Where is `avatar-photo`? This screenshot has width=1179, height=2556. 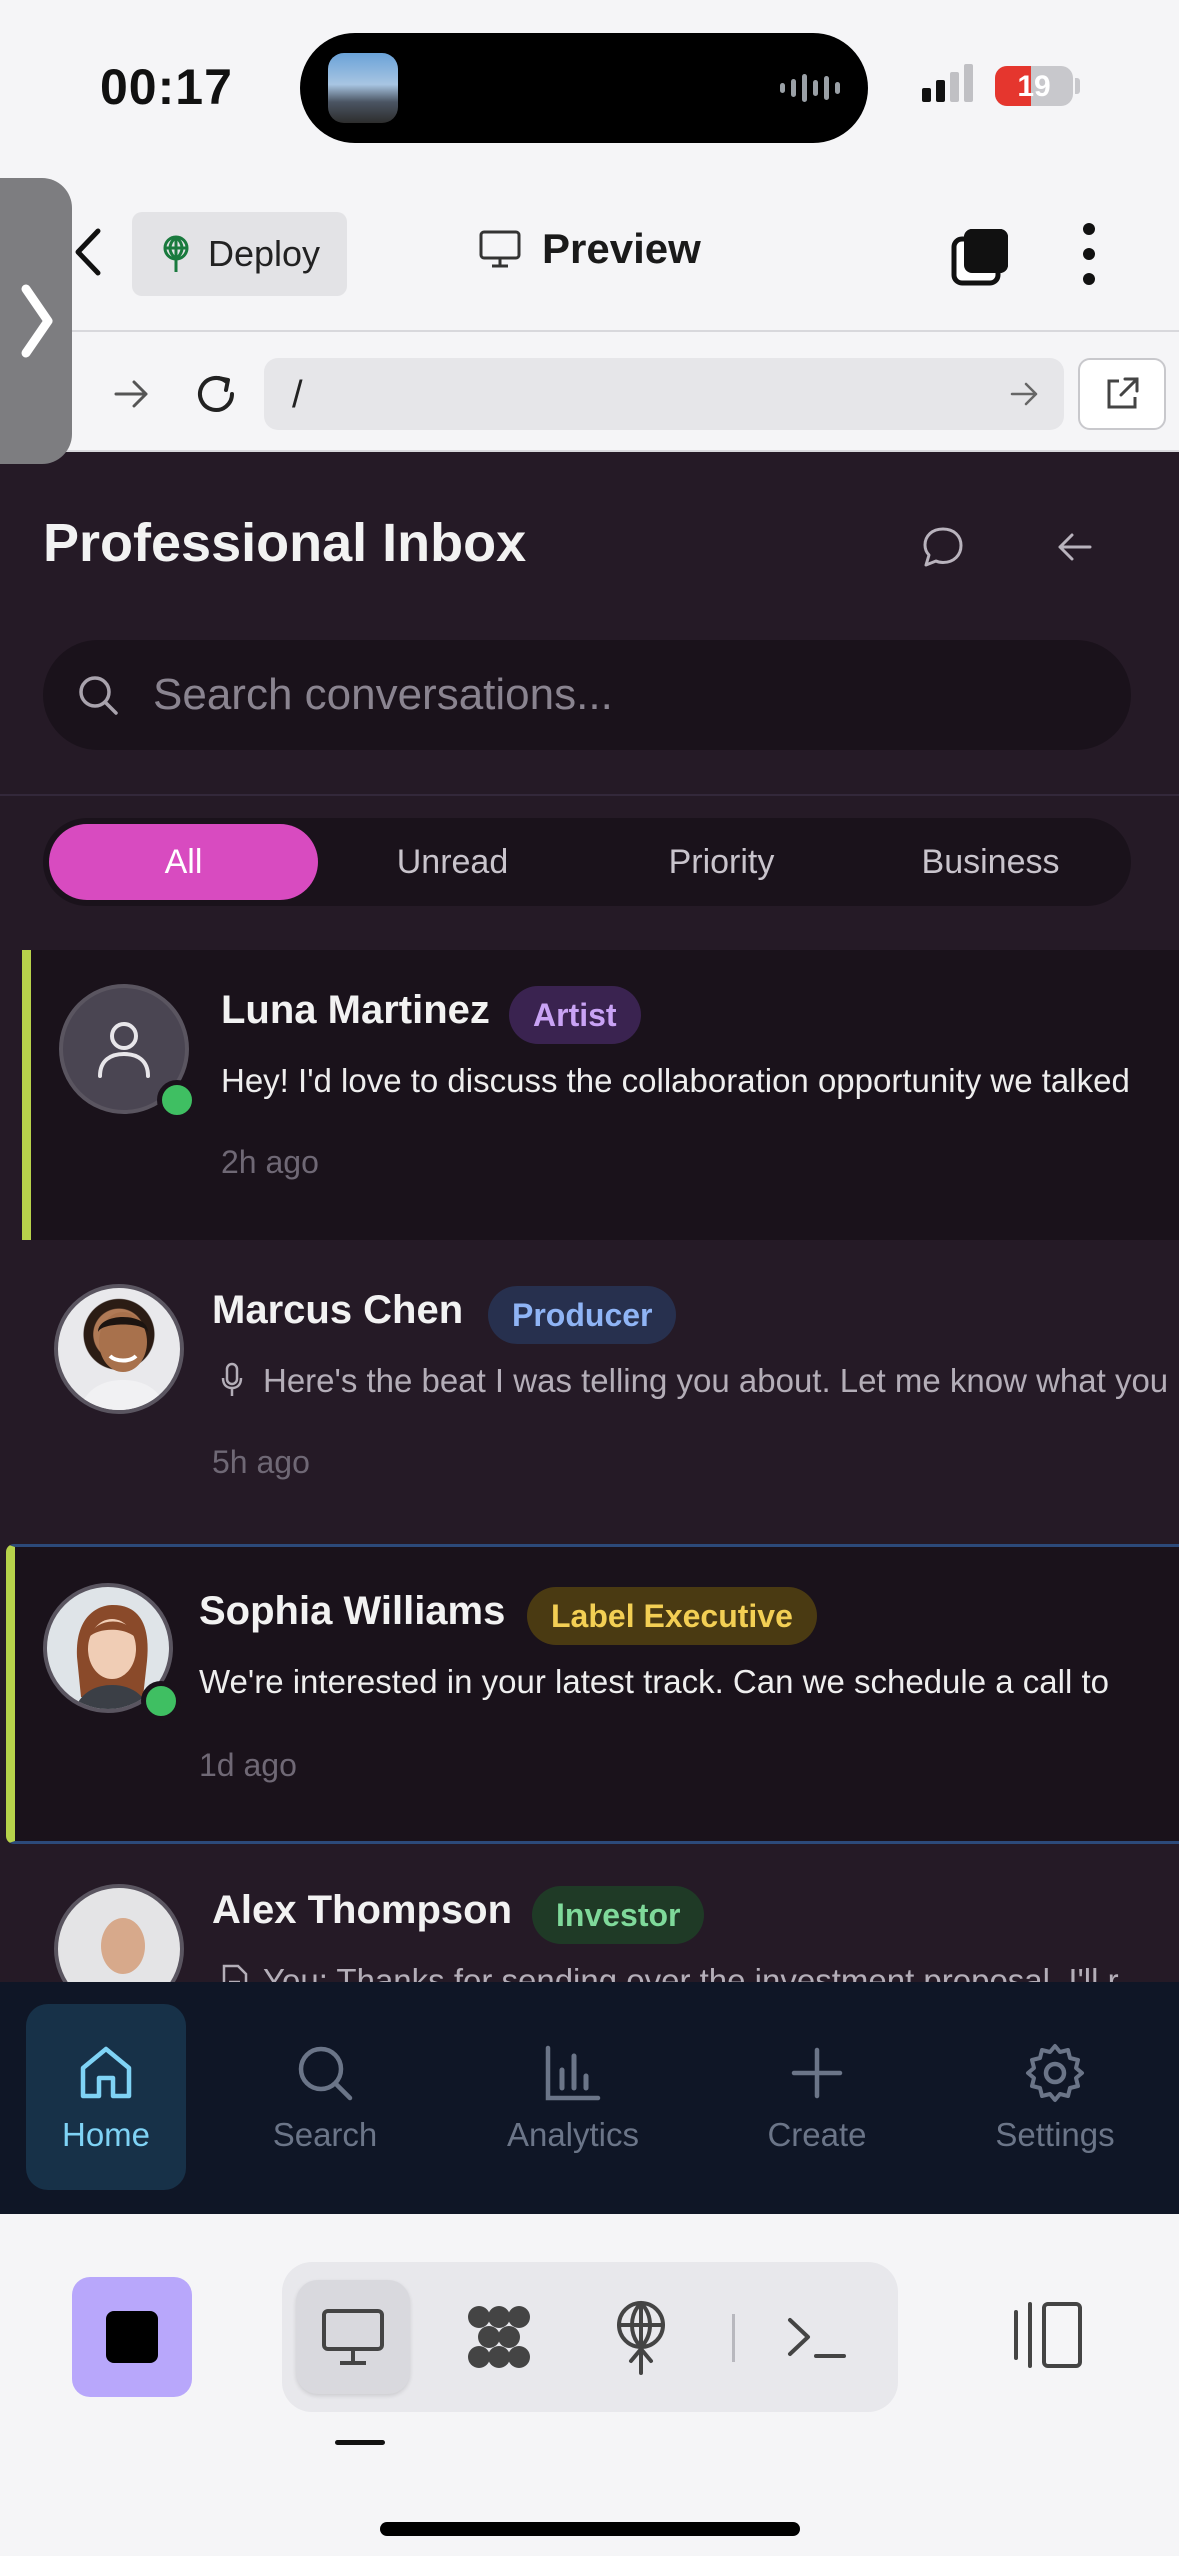
avatar-photo is located at coordinates (119, 1349).